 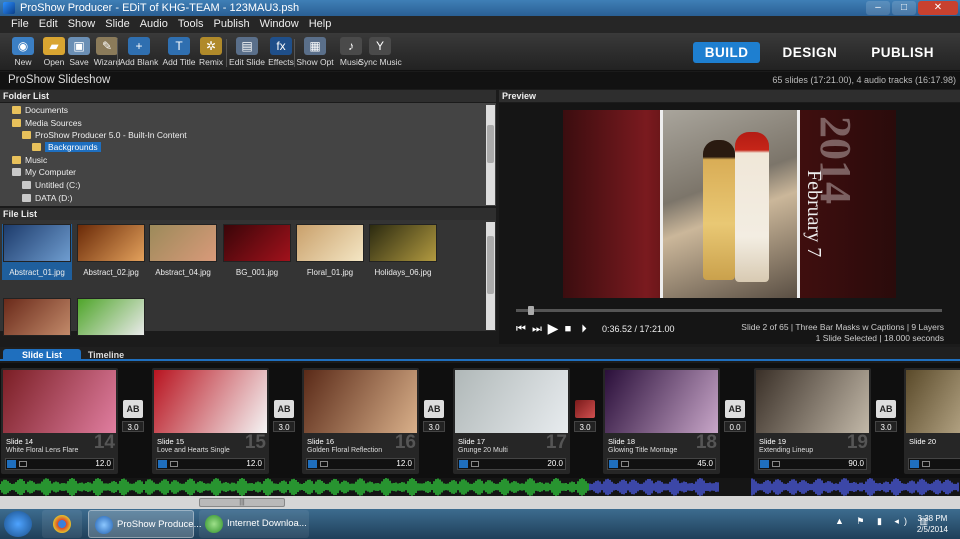 What do you see at coordinates (812, 421) in the screenshot?
I see `slide-19: 19 Slide 19 Extending Lineup 90.0` at bounding box center [812, 421].